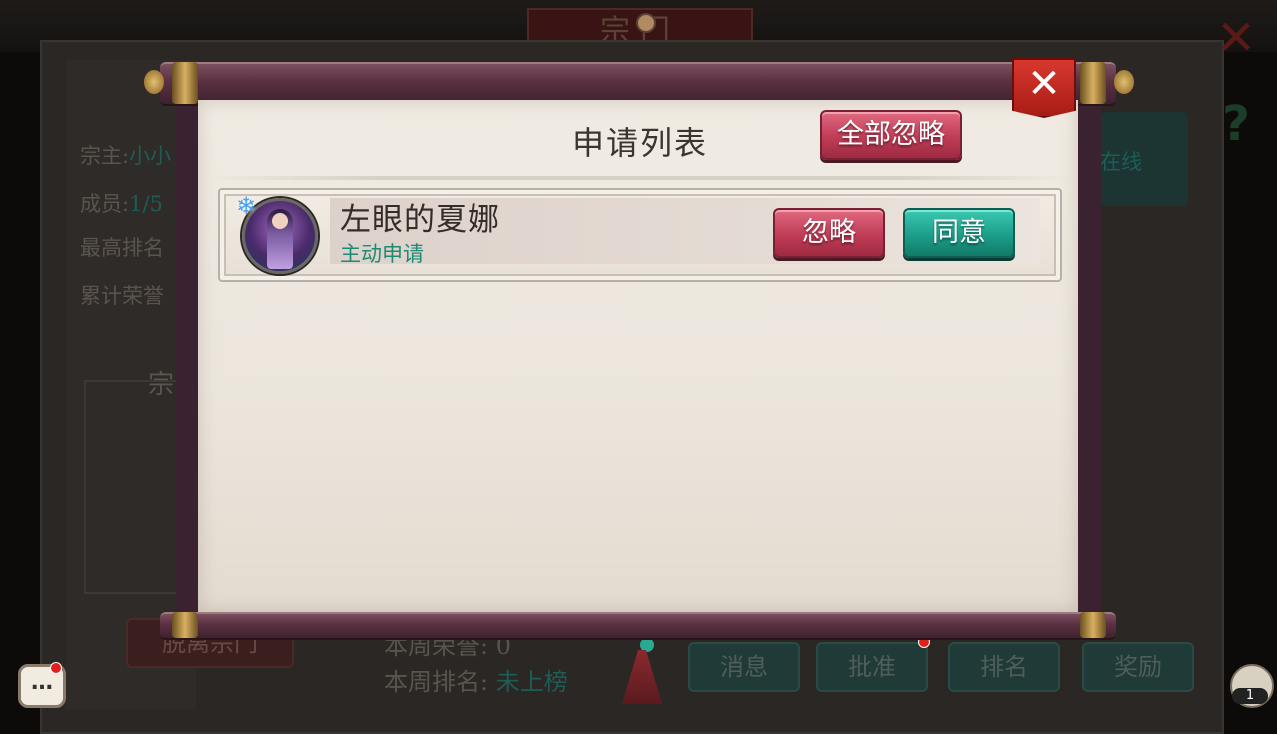  Describe the element at coordinates (872, 667) in the screenshot. I see `tab-approve: 批准` at that location.